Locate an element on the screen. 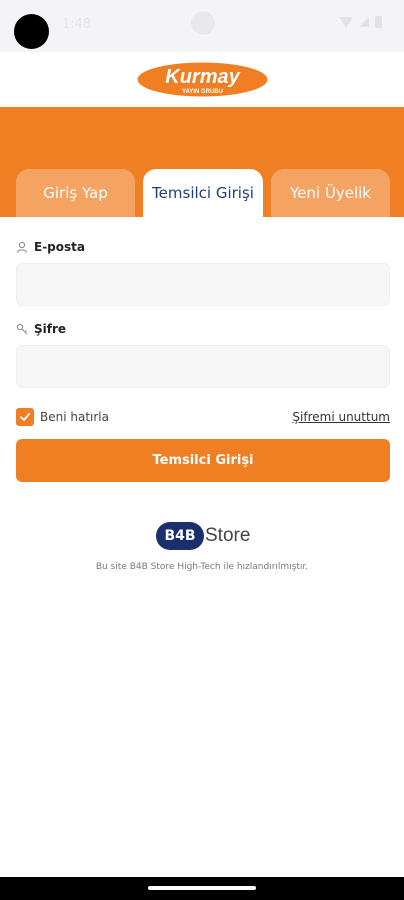  b4b-store-brand: B4B Store is located at coordinates (203, 536).